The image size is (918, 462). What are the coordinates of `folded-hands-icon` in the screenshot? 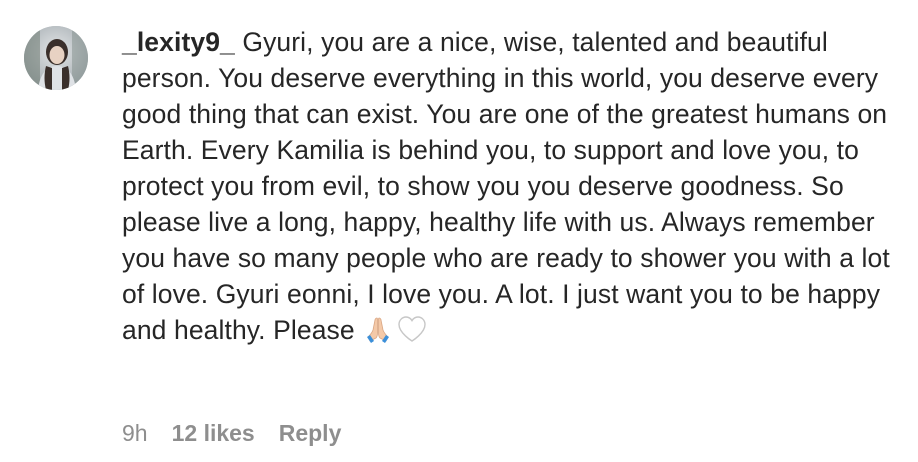 It's located at (378, 329).